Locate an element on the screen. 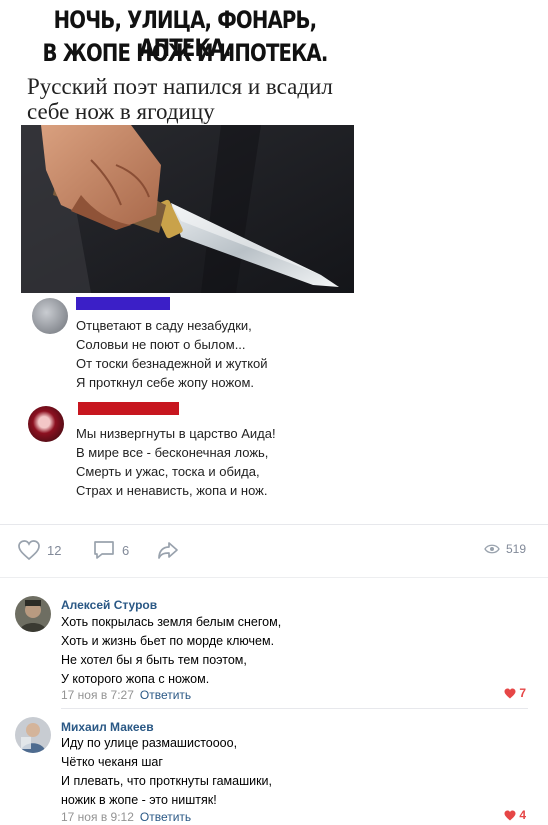 The height and width of the screenshot is (825, 548). comment-icon is located at coordinates (104, 550).